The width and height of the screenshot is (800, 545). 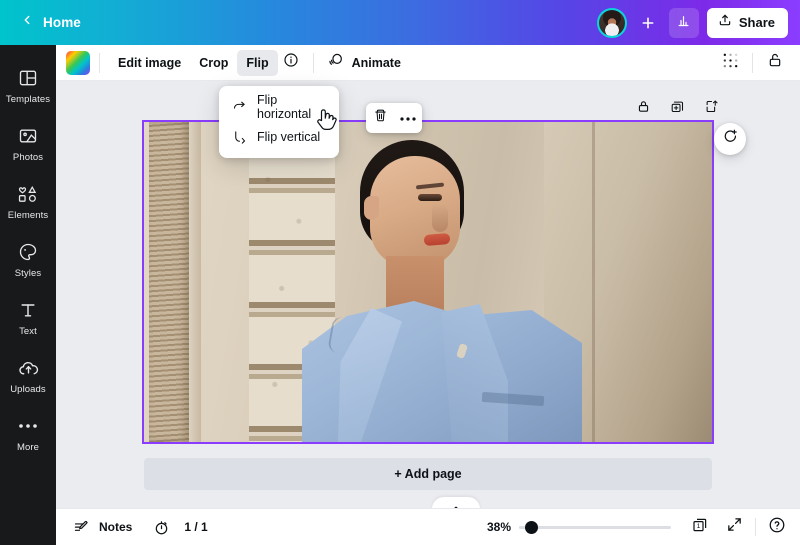 What do you see at coordinates (81, 527) in the screenshot?
I see `notes-pencil-icon` at bounding box center [81, 527].